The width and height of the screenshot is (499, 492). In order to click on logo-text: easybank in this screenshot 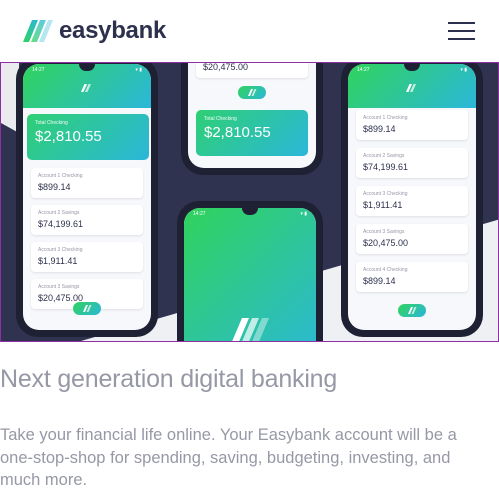, I will do `click(113, 30)`.